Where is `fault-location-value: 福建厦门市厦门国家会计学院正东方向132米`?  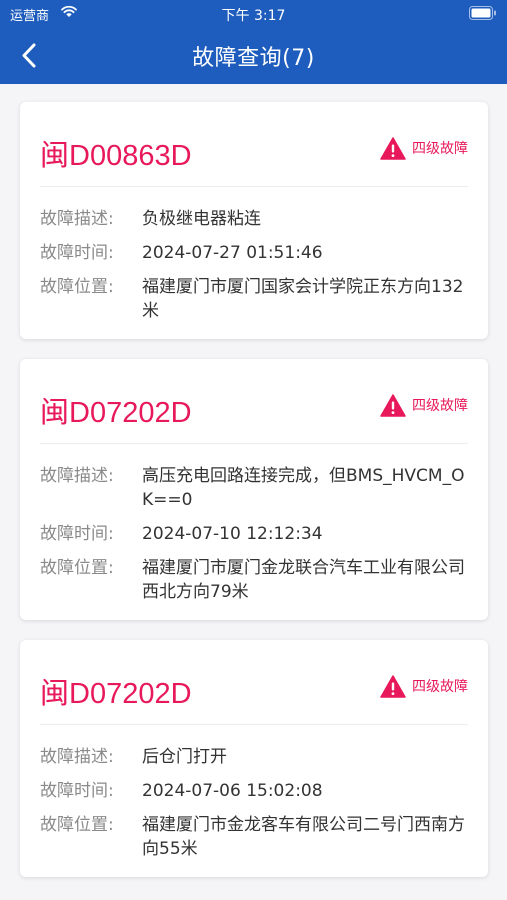
fault-location-value: 福建厦门市厦门国家会计学院正东方向132米 is located at coordinates (303, 299).